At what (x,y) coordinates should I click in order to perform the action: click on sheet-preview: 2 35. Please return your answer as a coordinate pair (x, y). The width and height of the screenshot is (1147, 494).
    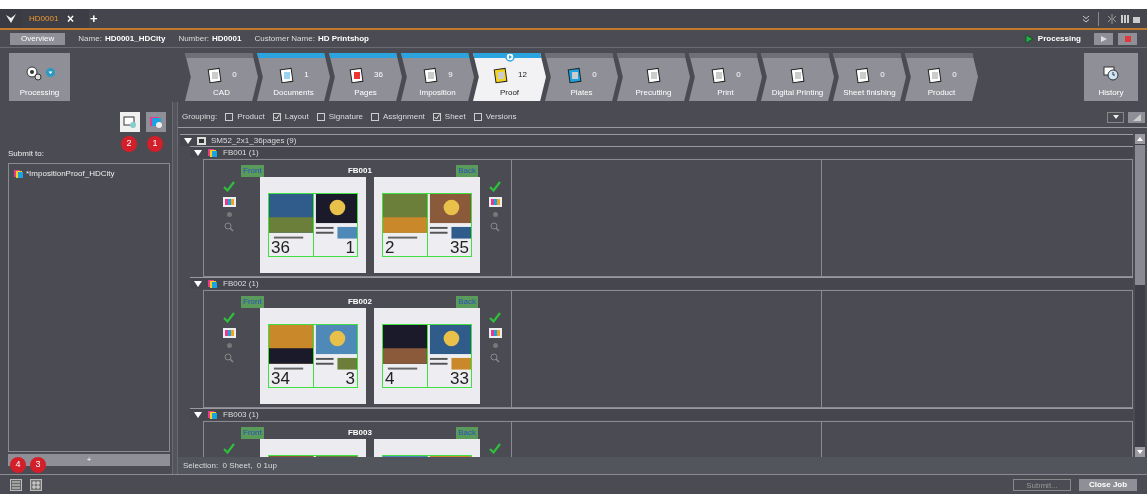
    Looking at the image, I should click on (427, 225).